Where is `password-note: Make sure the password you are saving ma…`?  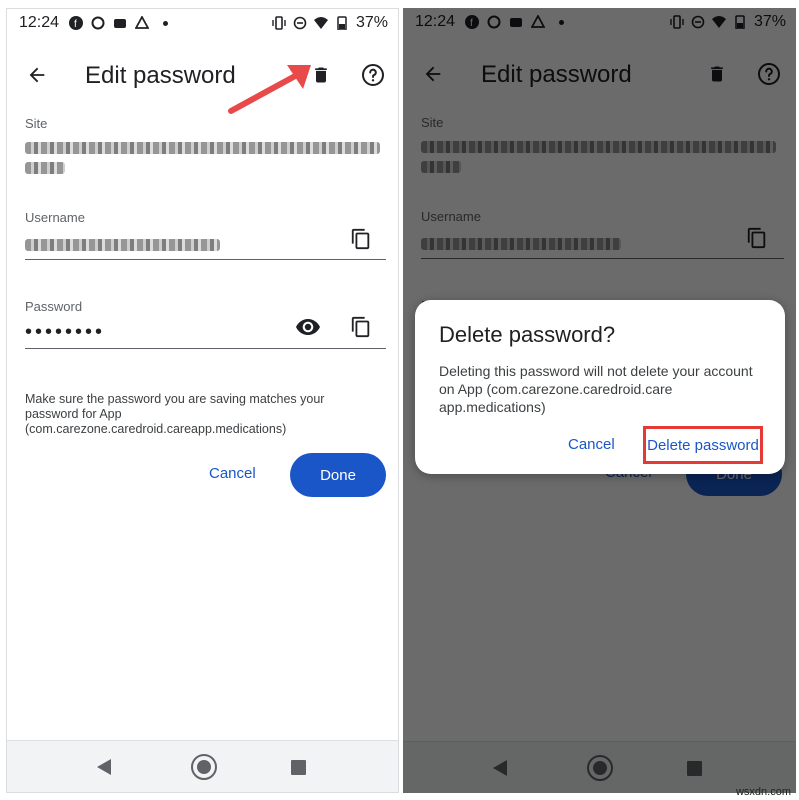 password-note: Make sure the password you are saving ma… is located at coordinates (175, 414).